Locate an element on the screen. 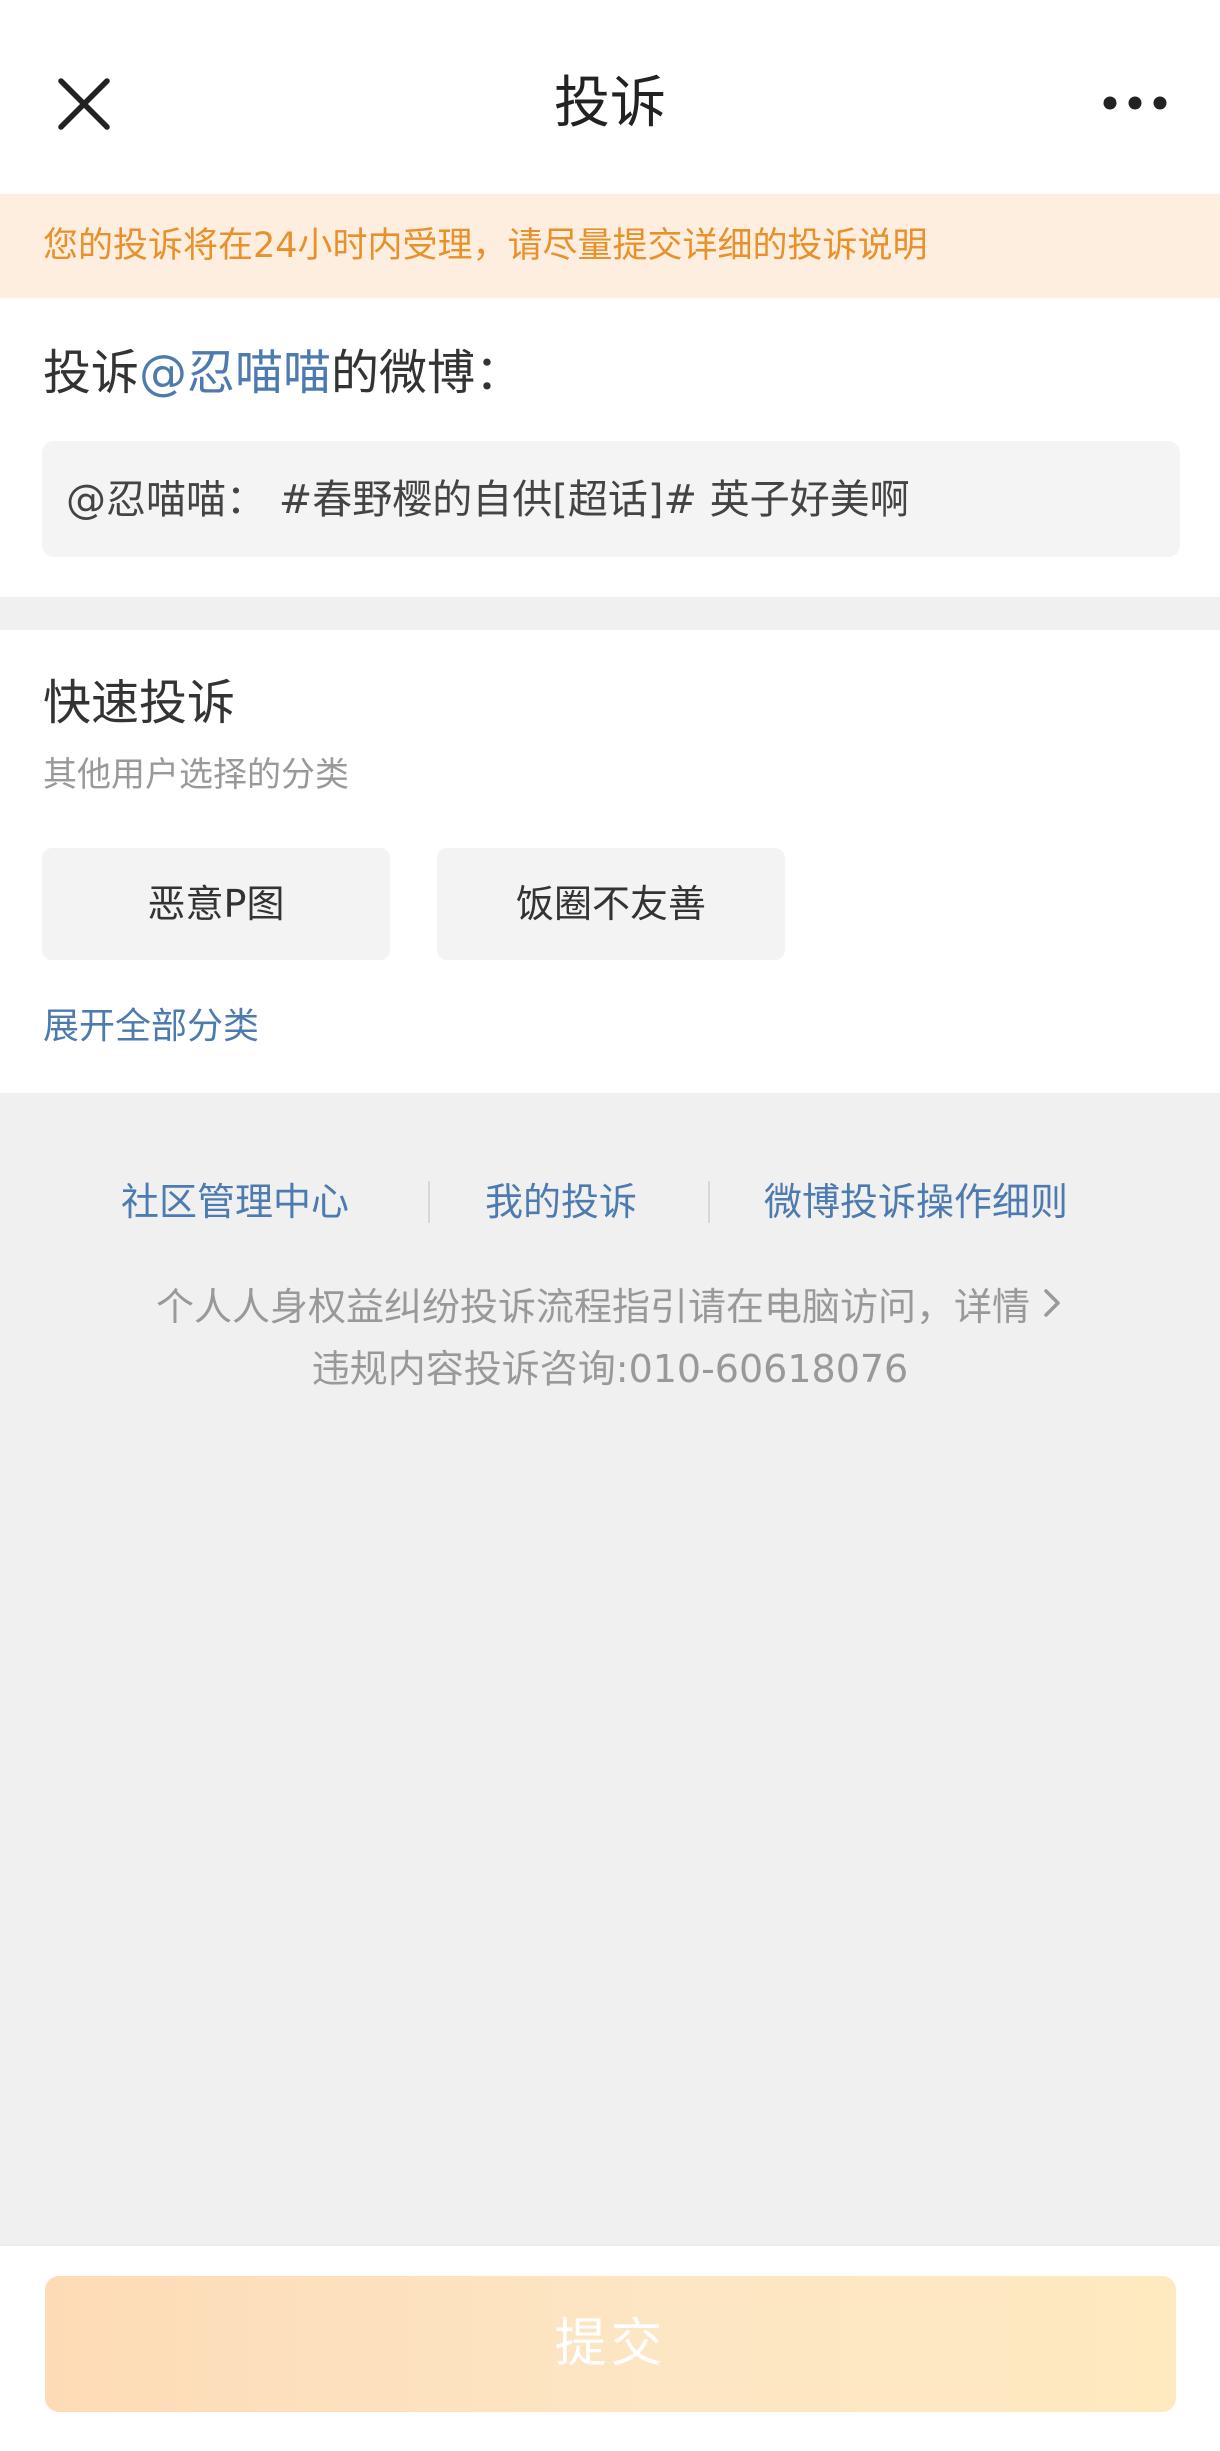 This screenshot has height=2451, width=1220. complaint-target-section: 投诉@忍喵喵的微博： @忍喵喵： #春野樱的自供[超话]# 英子好美啊 is located at coordinates (610, 447).